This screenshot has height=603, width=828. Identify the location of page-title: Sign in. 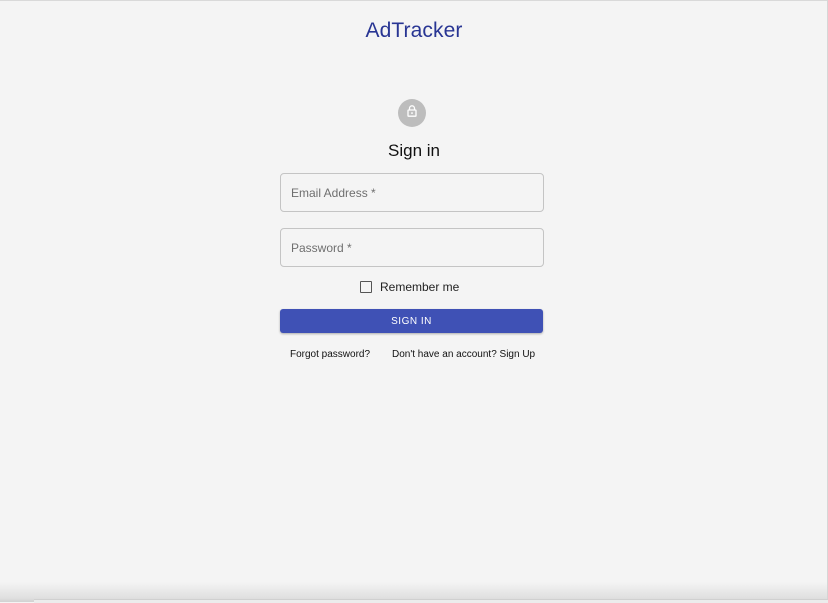
(414, 150).